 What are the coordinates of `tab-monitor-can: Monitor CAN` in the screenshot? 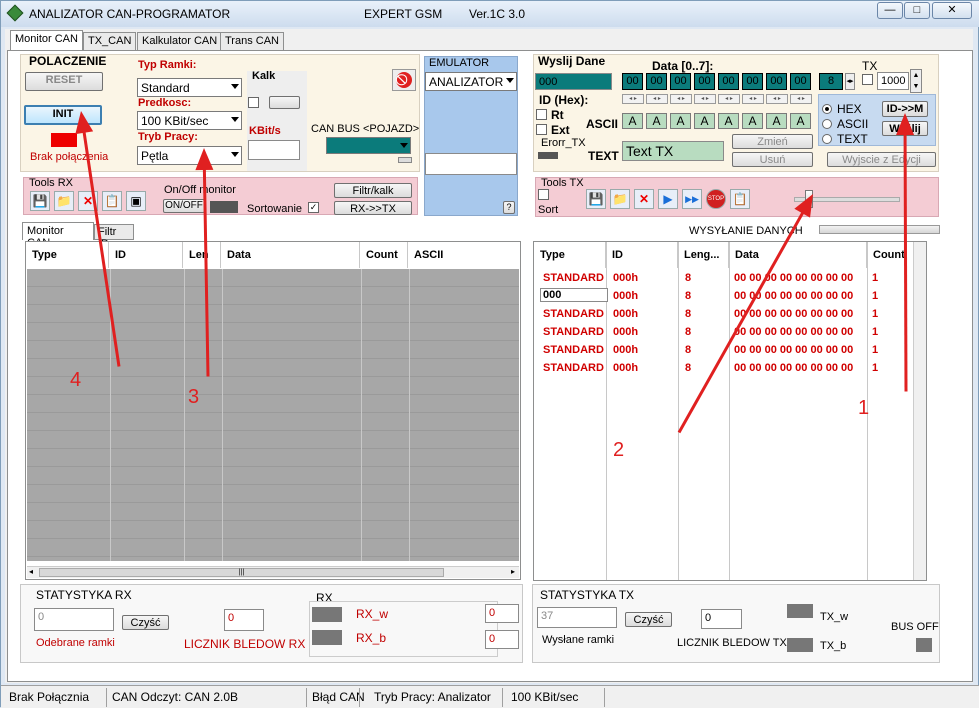 It's located at (46, 40).